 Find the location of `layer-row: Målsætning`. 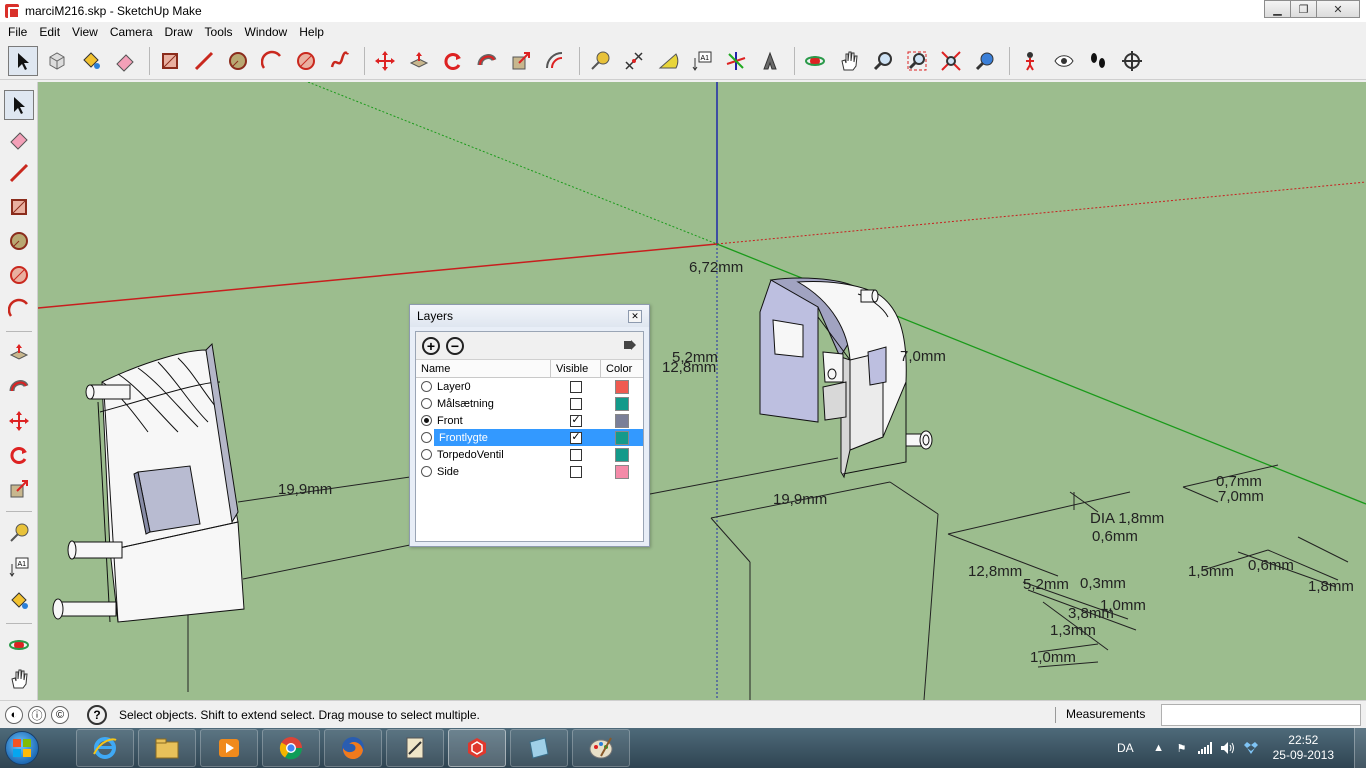

layer-row: Målsætning is located at coordinates (529, 403).